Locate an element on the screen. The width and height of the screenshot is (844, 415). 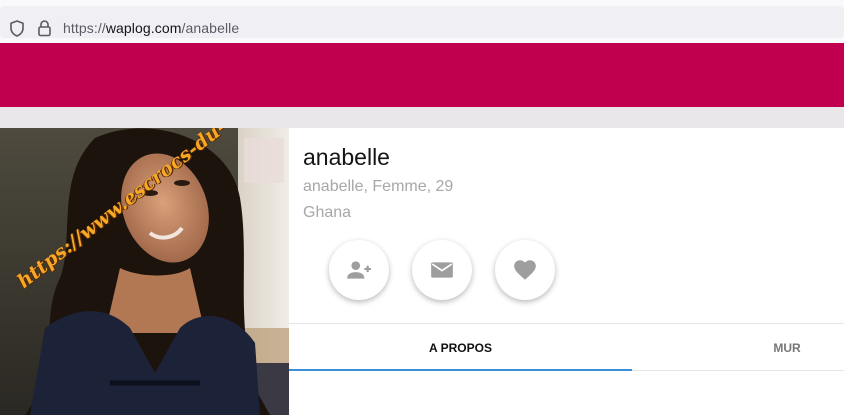
browser-toolbar: https://waplog.com/anabelle is located at coordinates (422, 22).